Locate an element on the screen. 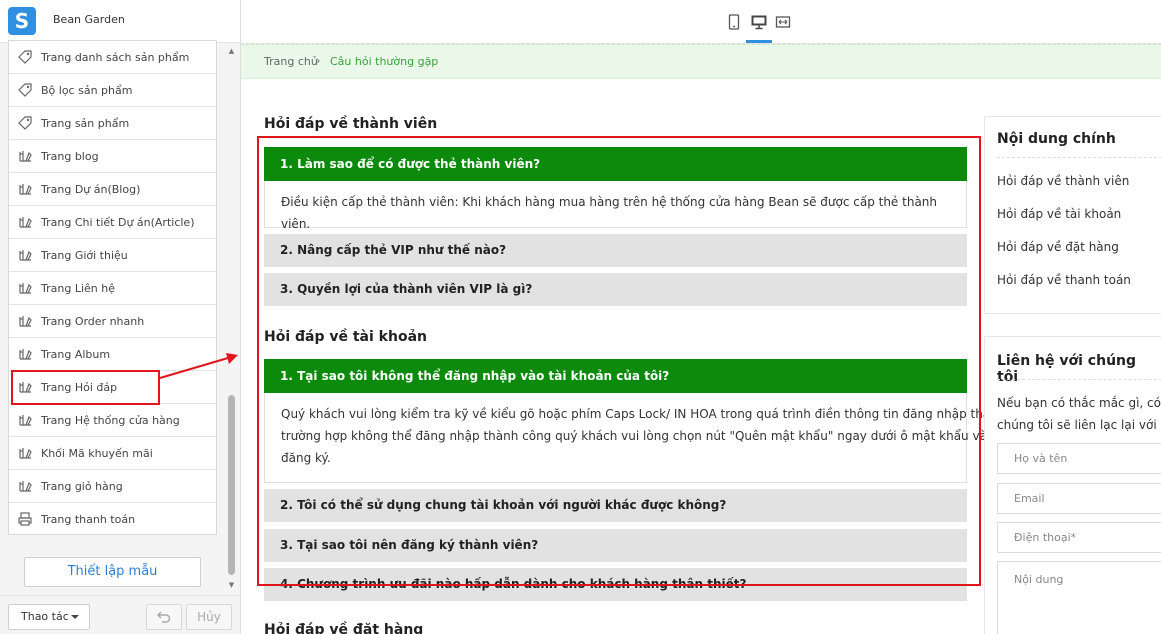  sidebar-item-label: Trang Chi tiết Dự án(Article) is located at coordinates (118, 222).